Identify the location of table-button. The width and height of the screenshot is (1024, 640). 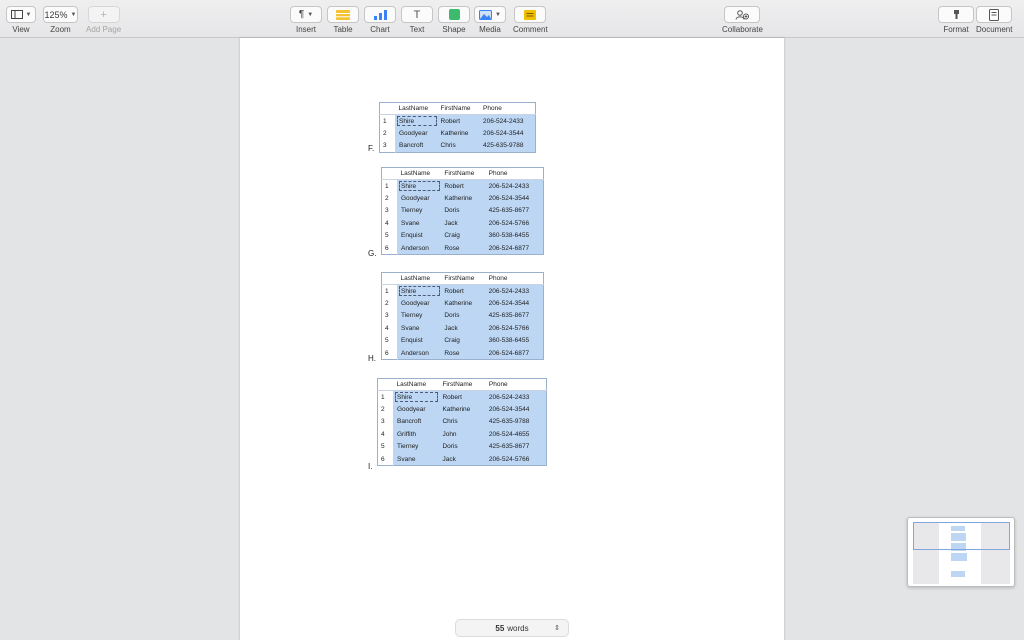
(343, 14).